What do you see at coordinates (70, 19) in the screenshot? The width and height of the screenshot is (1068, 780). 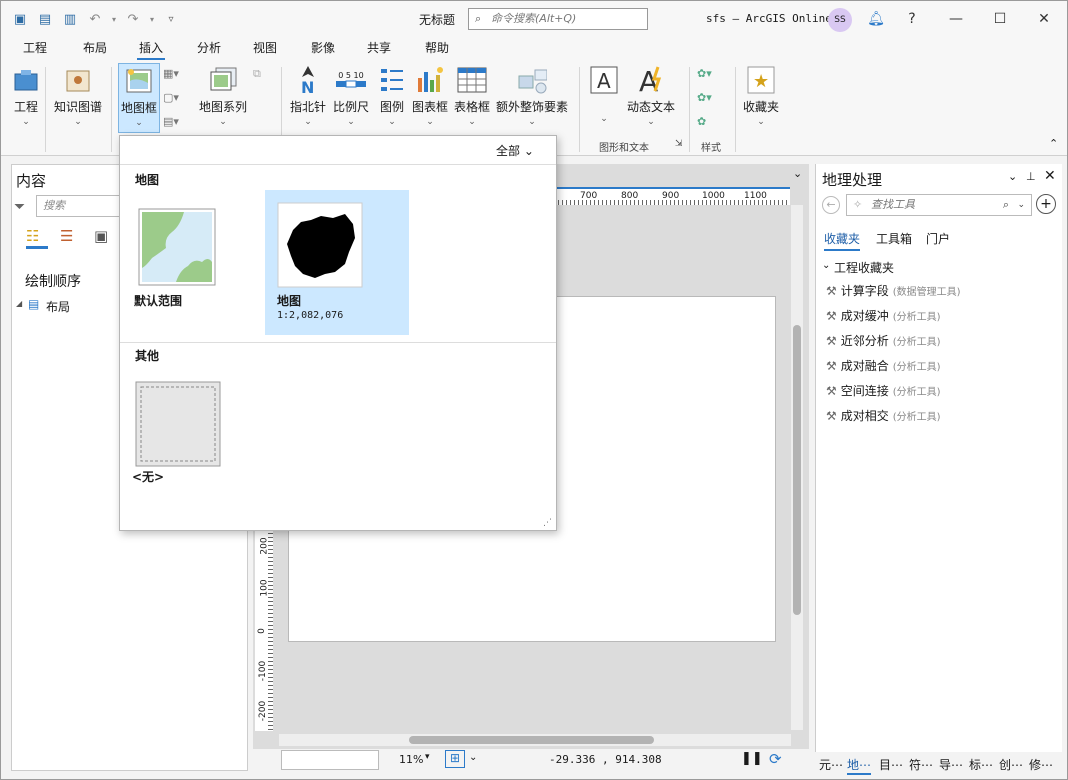 I see `save-project-icon: ▥` at bounding box center [70, 19].